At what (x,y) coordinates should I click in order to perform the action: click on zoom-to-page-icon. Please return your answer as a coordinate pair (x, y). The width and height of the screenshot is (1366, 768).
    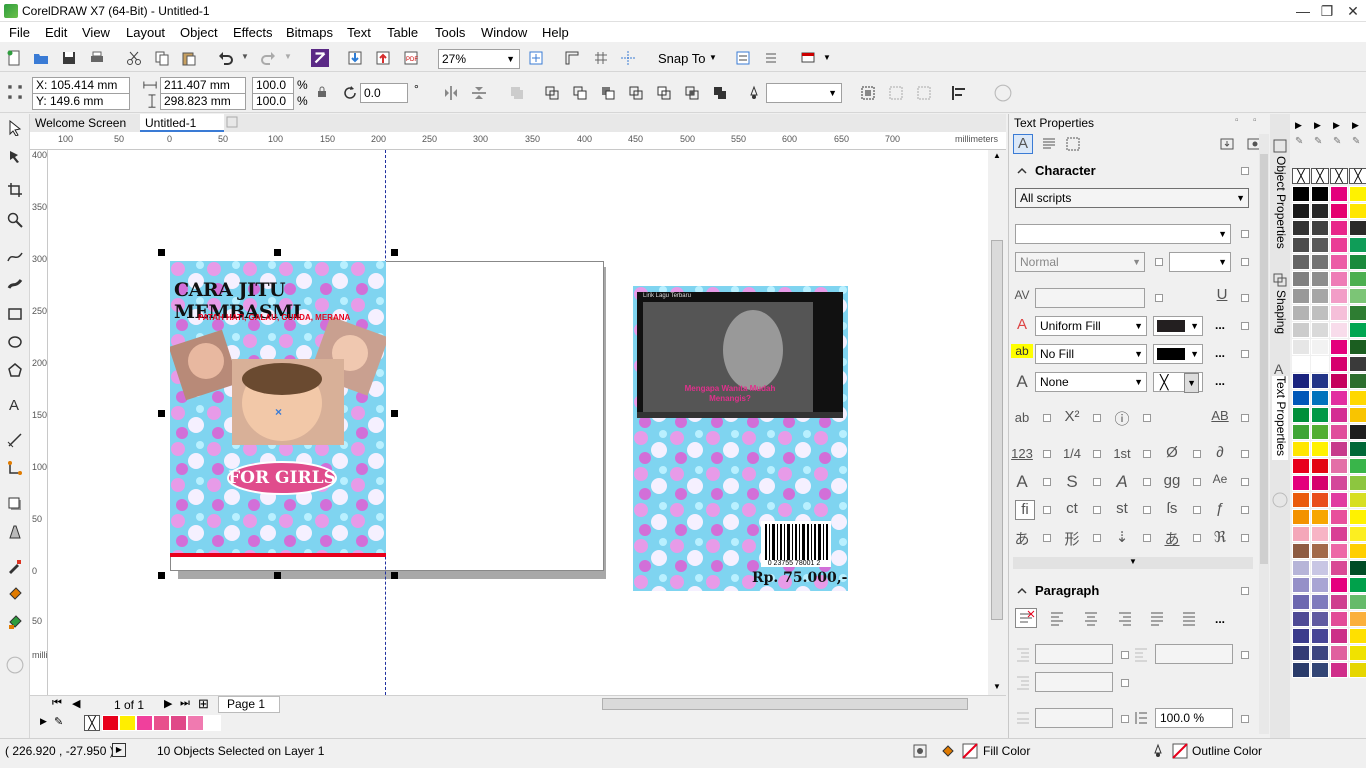
    Looking at the image, I should click on (536, 58).